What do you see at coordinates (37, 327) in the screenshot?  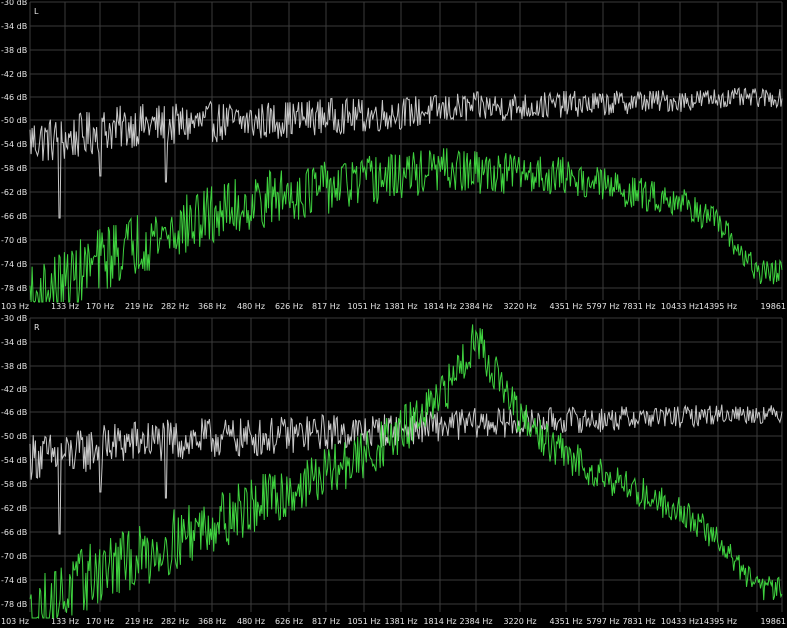 I see `channel-label: R` at bounding box center [37, 327].